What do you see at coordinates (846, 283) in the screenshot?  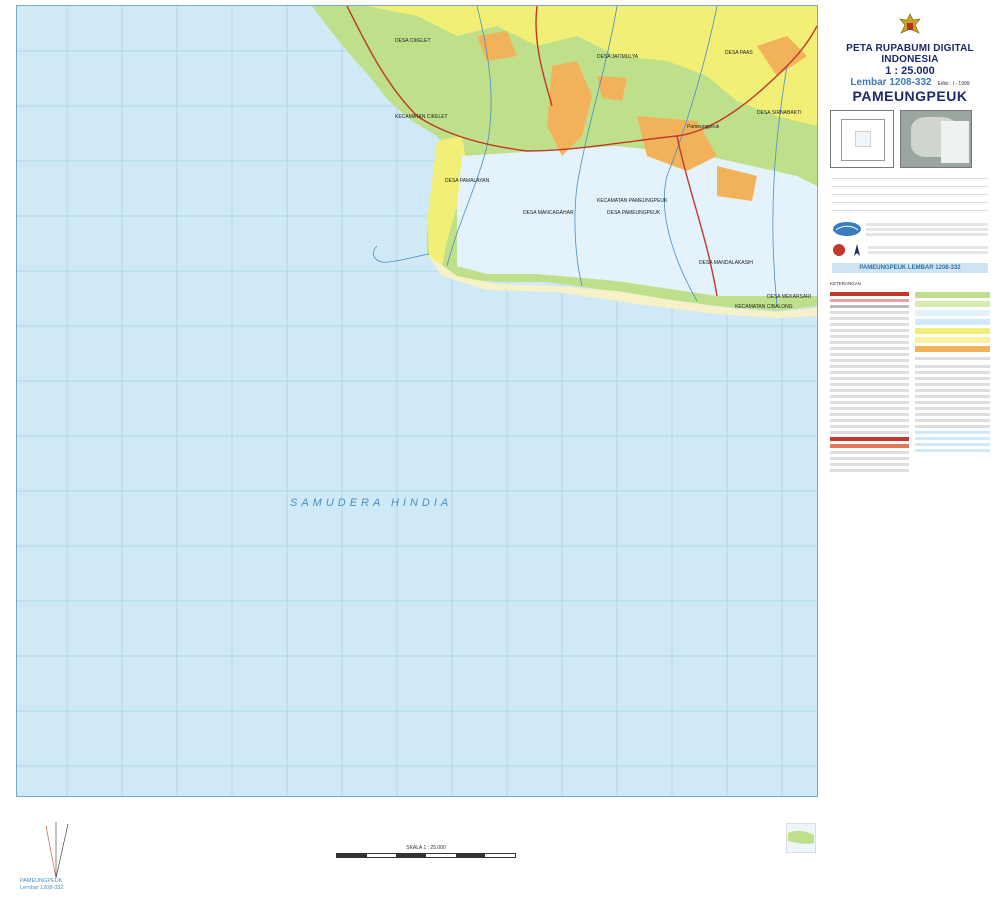 I see `legend-title: KETERANGAN` at bounding box center [846, 283].